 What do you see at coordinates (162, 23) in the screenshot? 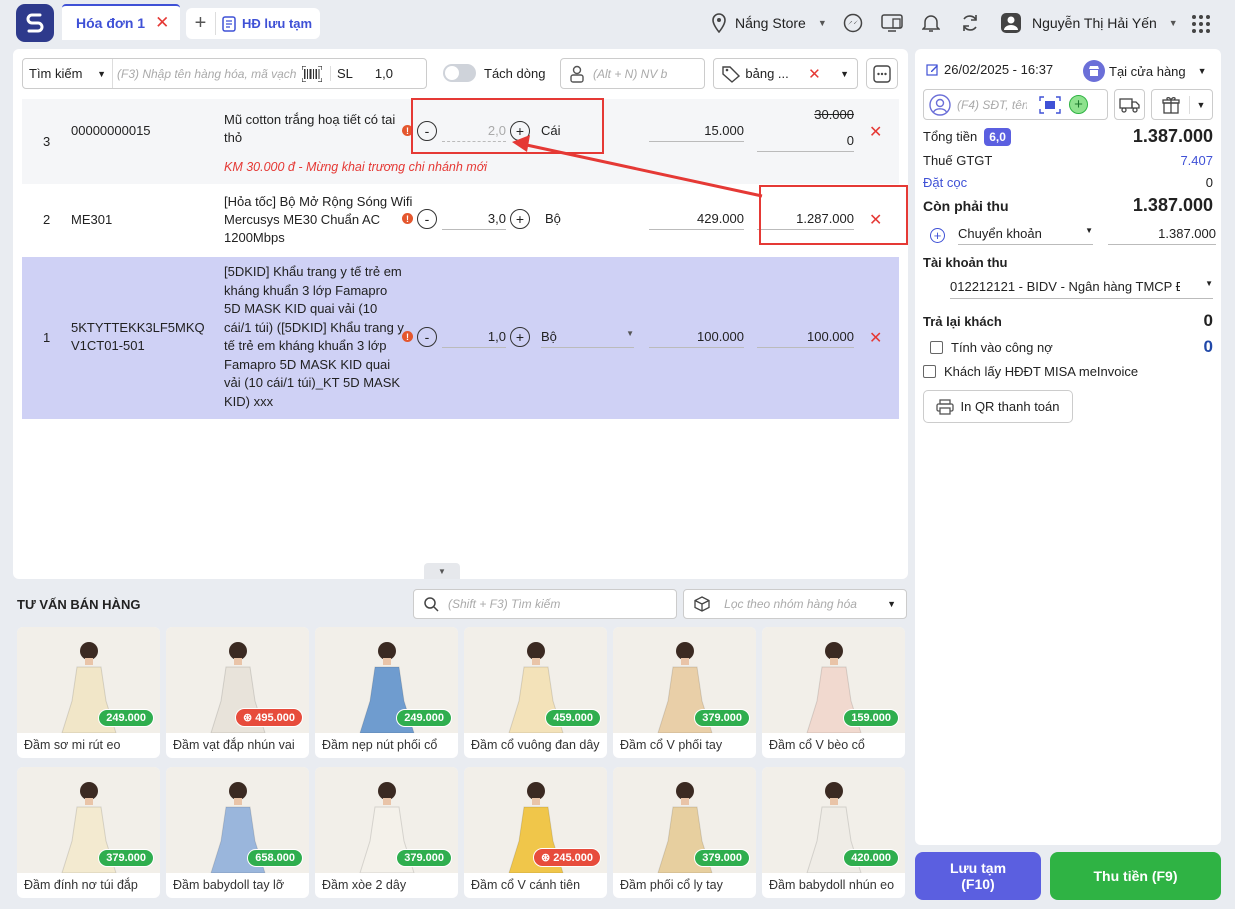
I see `close-tab-icon: ✕` at bounding box center [162, 23].